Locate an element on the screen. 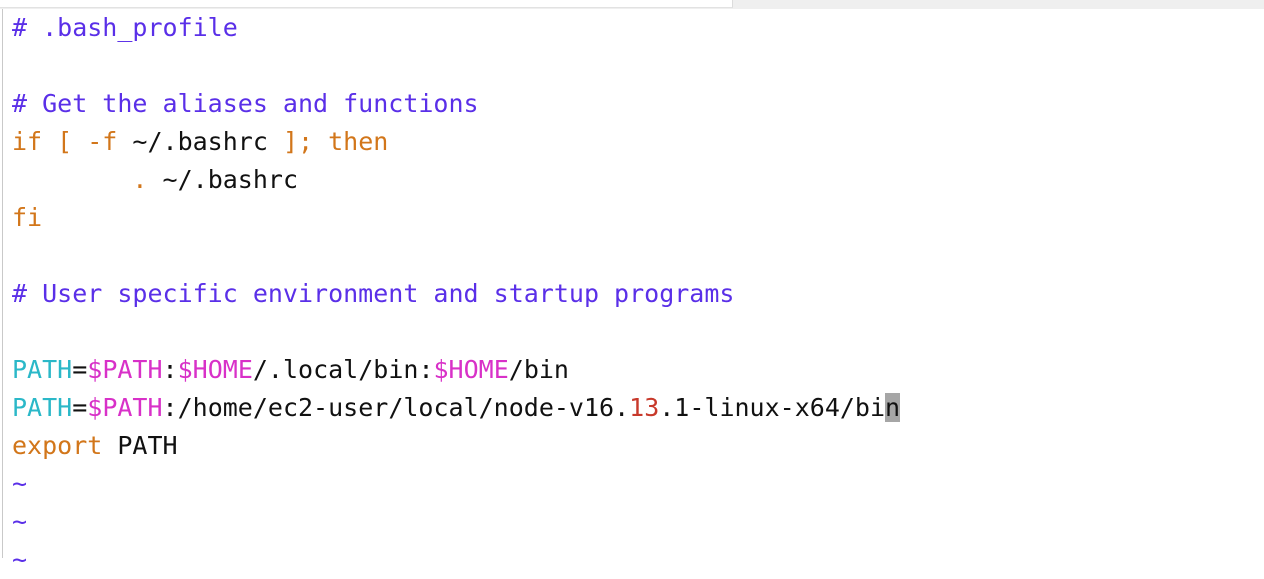 Image resolution: width=1264 pixels, height=579 pixels. code-token-plain: PATH is located at coordinates (140, 445).